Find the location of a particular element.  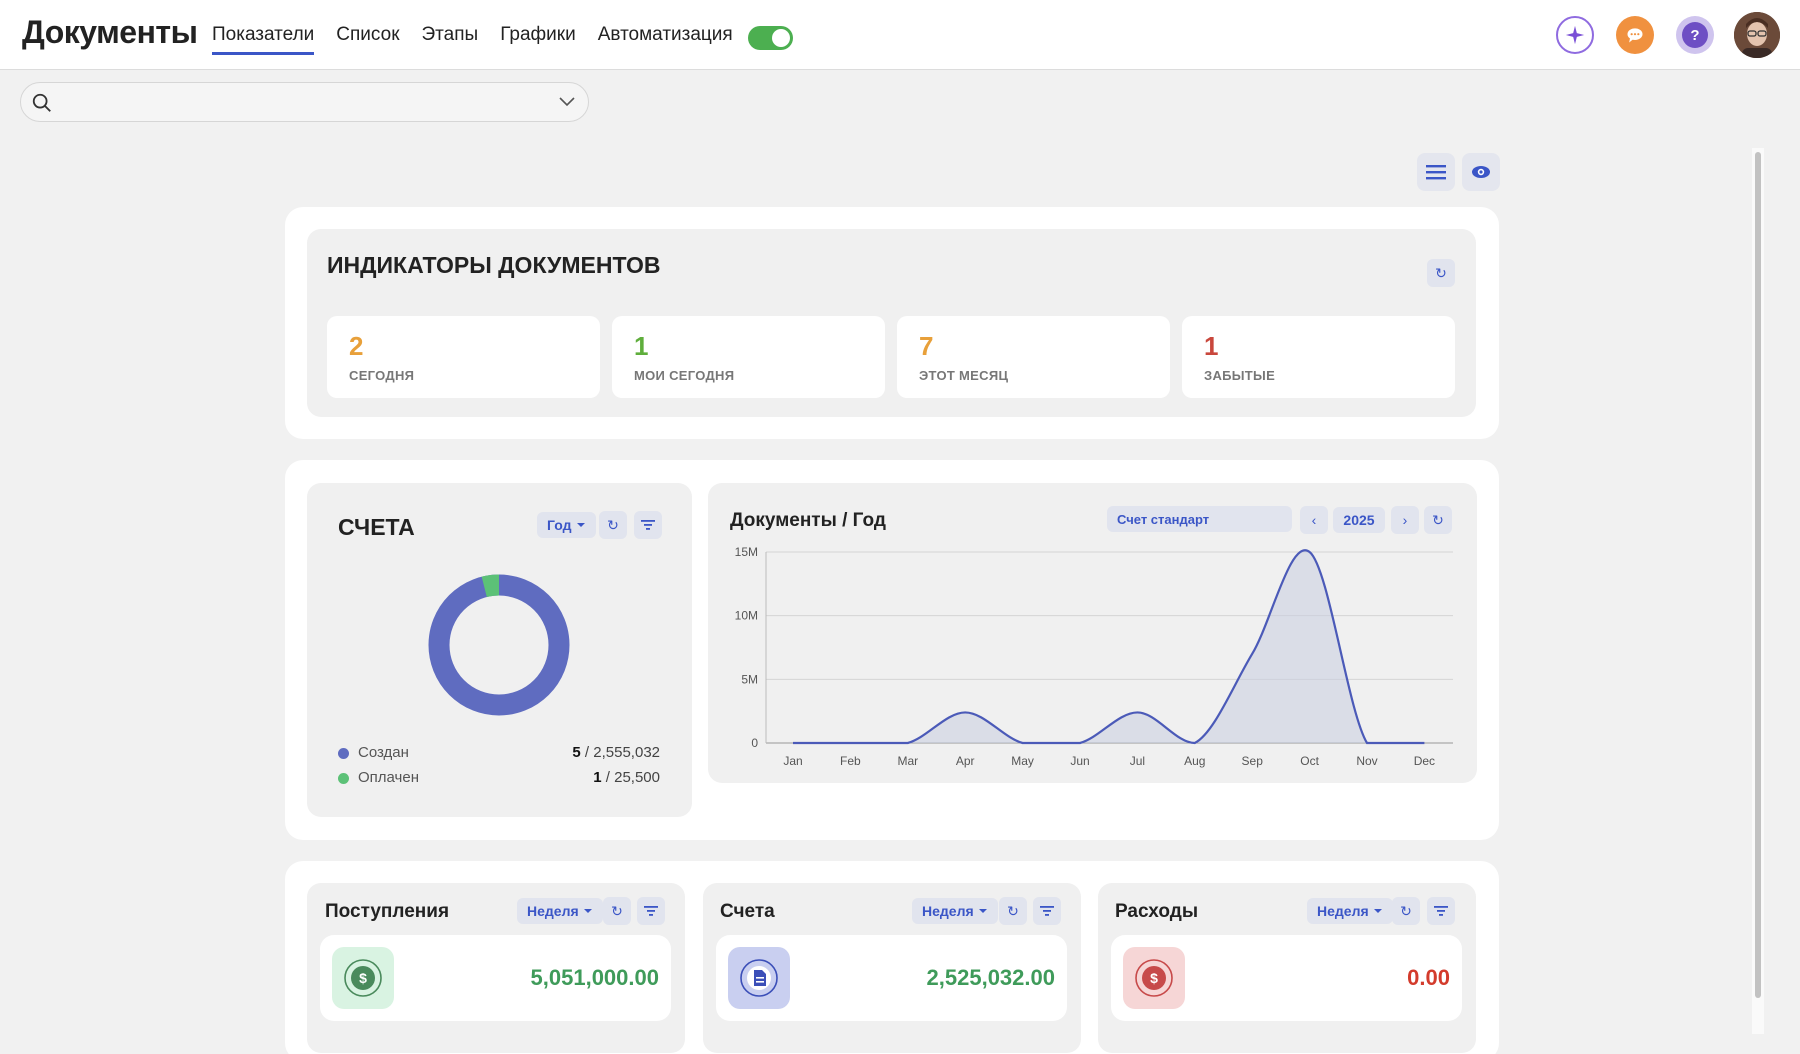

kpi-this-month: 7 ЭТОТ МЕСЯЦ is located at coordinates (1033, 357).